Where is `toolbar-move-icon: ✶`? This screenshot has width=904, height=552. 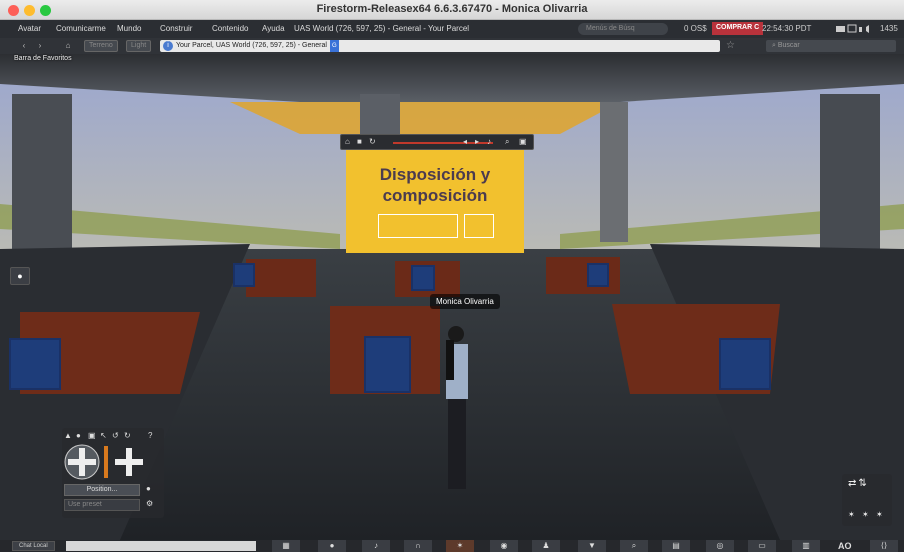
toolbar-move-icon: ✶ is located at coordinates (460, 546).